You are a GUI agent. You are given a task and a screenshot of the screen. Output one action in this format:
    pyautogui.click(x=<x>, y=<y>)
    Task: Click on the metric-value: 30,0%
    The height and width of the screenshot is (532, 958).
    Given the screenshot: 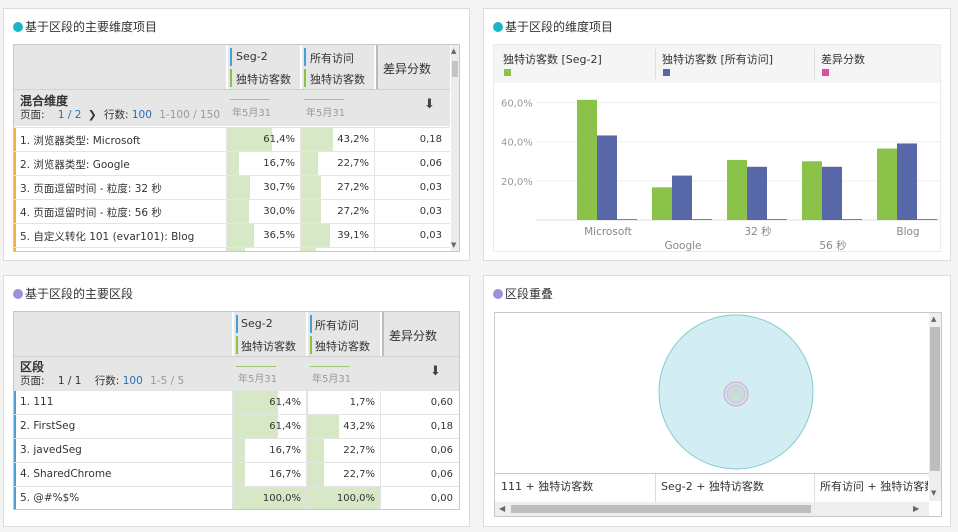 What is the action you would take?
    pyautogui.click(x=279, y=211)
    